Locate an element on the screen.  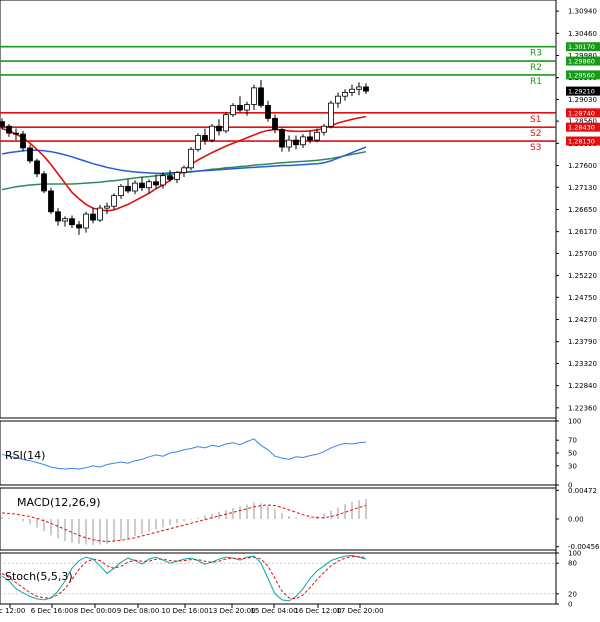
macd-label: MACD(12,26,9) is located at coordinates (59, 502).